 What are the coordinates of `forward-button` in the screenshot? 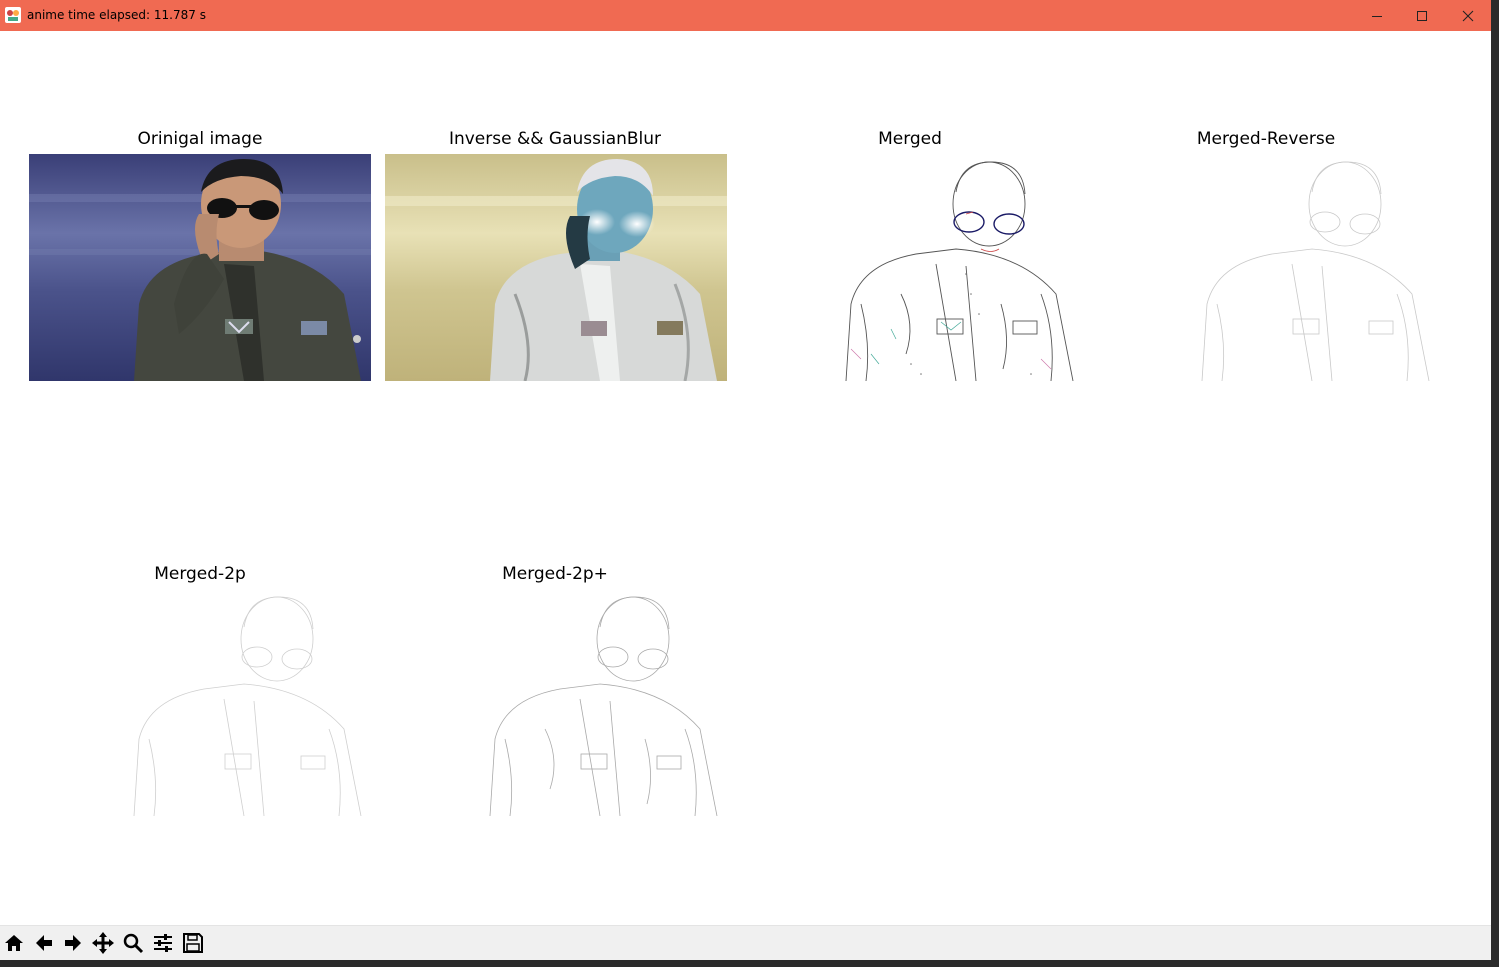 It's located at (73, 943).